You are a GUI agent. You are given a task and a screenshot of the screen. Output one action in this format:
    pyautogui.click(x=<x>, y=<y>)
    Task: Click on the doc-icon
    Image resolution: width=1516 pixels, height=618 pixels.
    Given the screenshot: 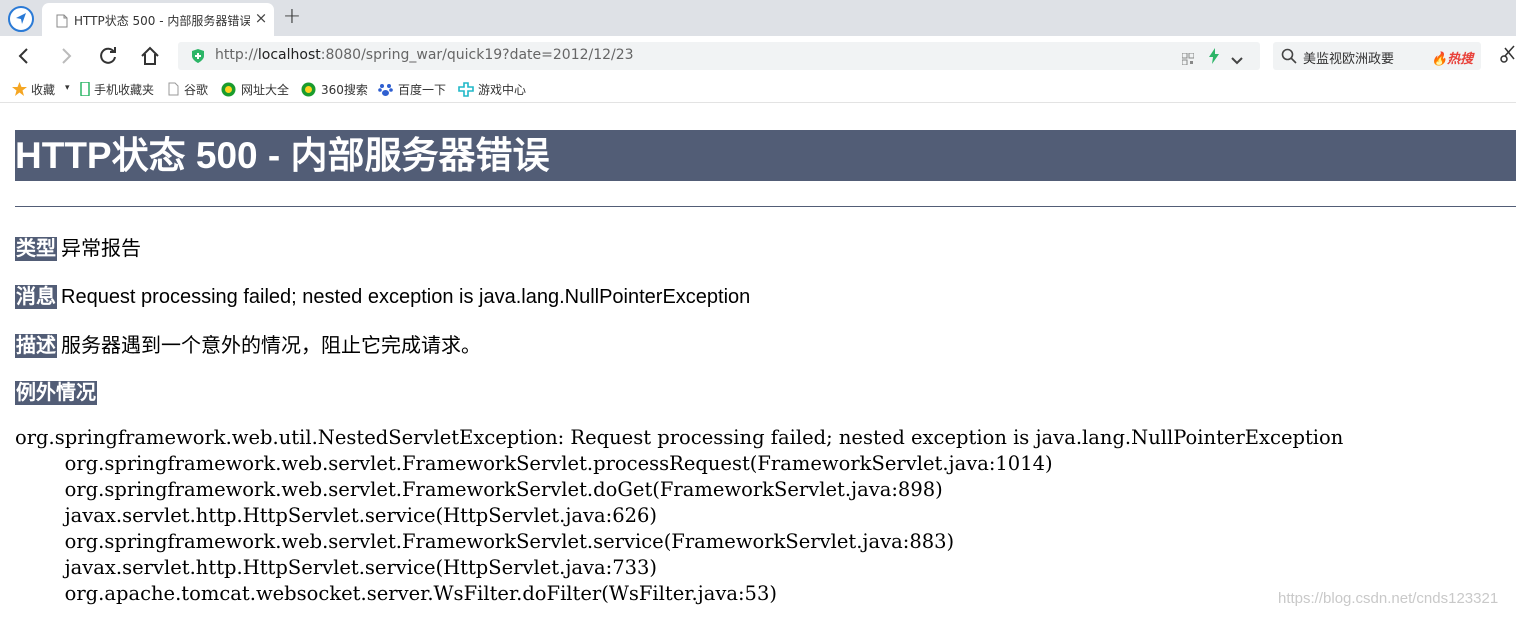 What is the action you would take?
    pyautogui.click(x=173, y=89)
    